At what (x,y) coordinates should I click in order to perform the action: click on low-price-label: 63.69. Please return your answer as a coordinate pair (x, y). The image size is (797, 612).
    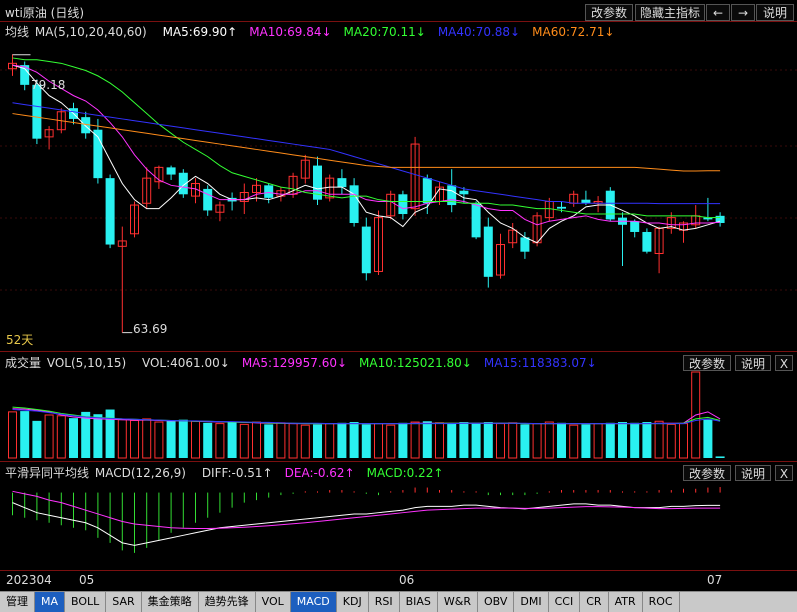
    Looking at the image, I should click on (150, 329).